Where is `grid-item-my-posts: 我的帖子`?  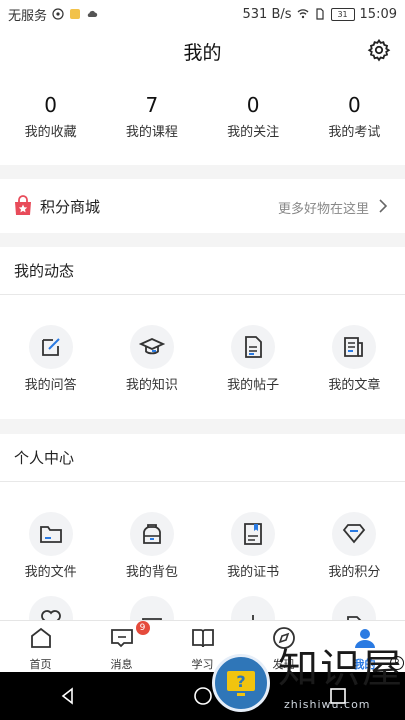 grid-item-my-posts: 我的帖子 is located at coordinates (253, 359).